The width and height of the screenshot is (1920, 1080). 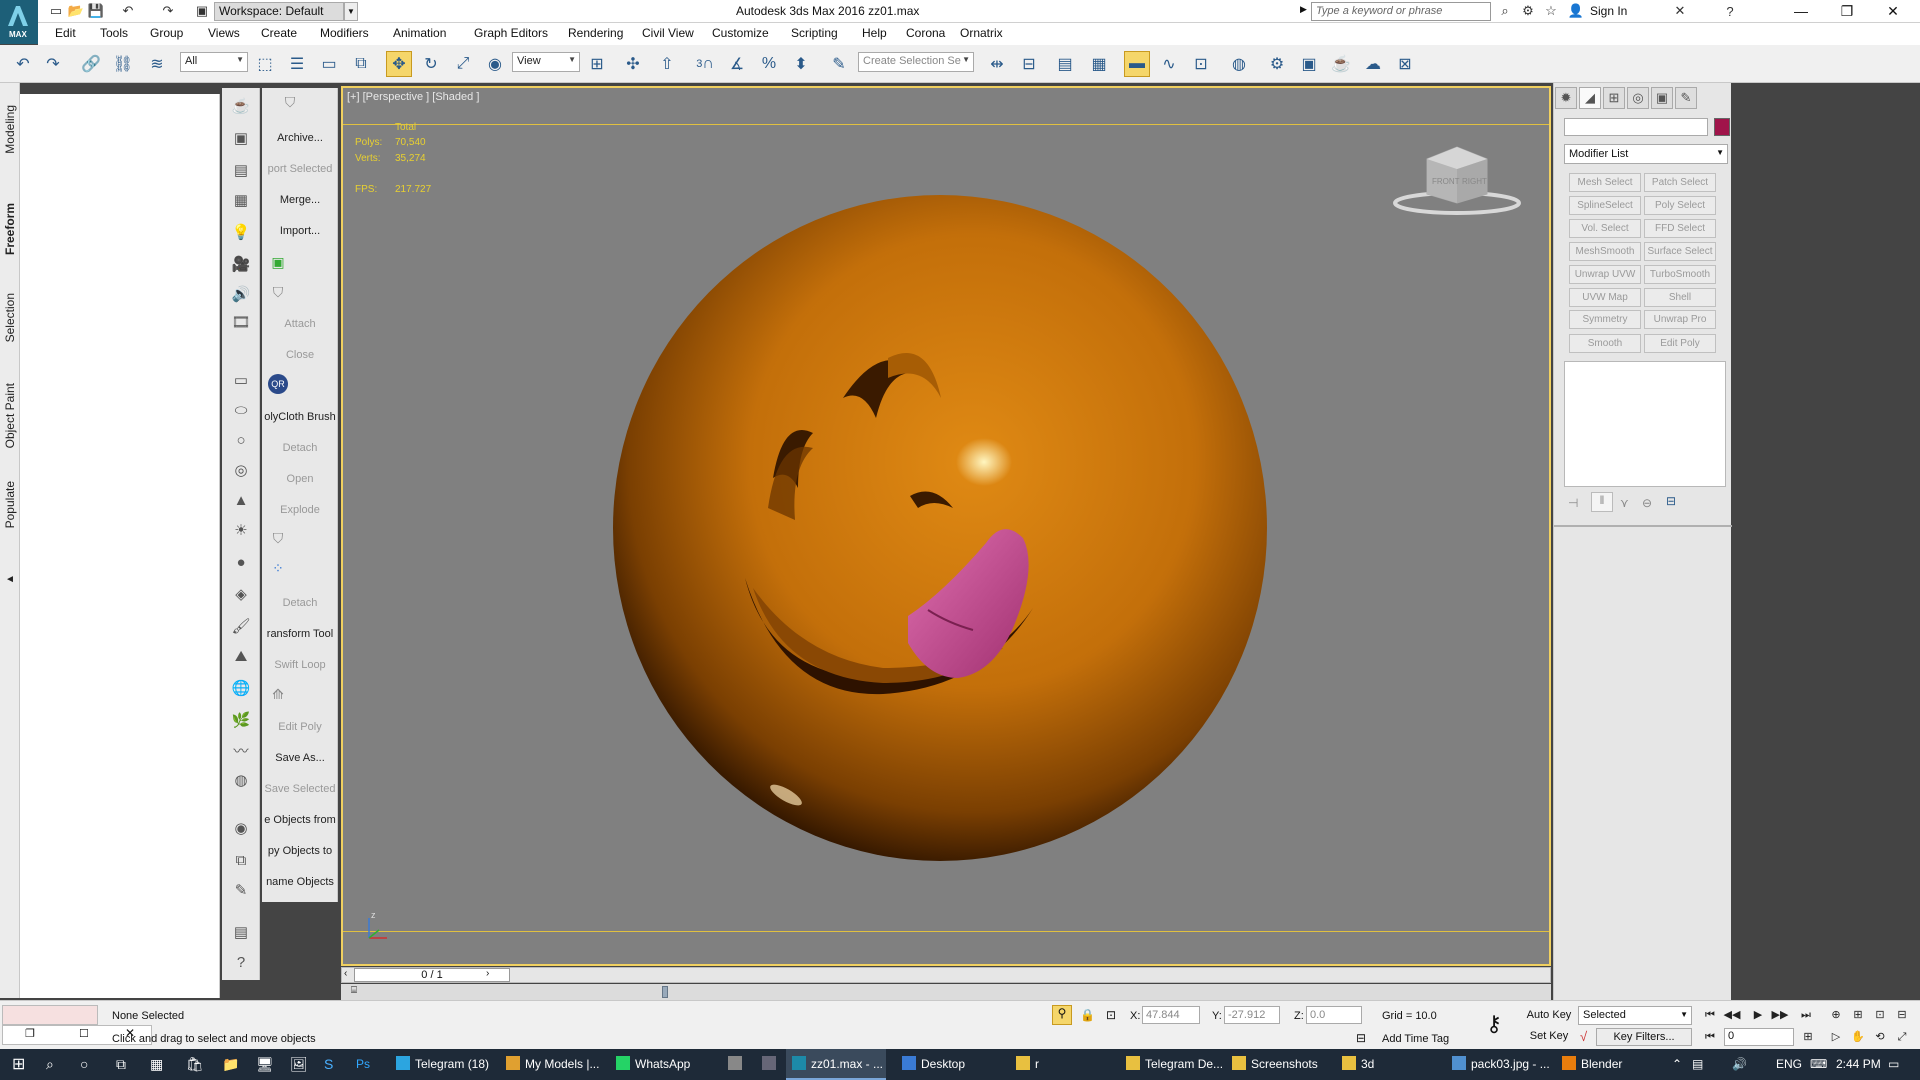 What do you see at coordinates (299, 665) in the screenshot?
I see `swift-loop-button: Swift Loop` at bounding box center [299, 665].